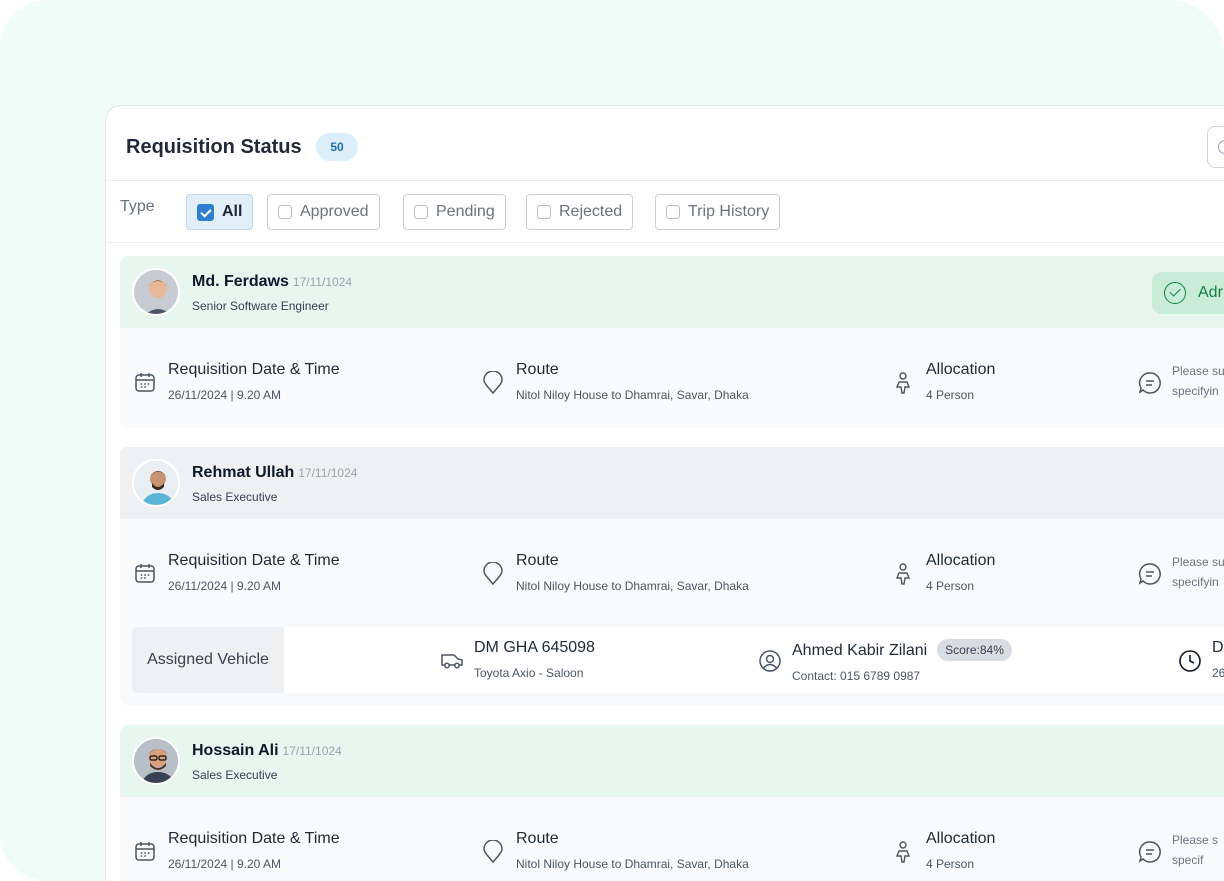 The image size is (1224, 881). What do you see at coordinates (220, 212) in the screenshot?
I see `filter-all: All` at bounding box center [220, 212].